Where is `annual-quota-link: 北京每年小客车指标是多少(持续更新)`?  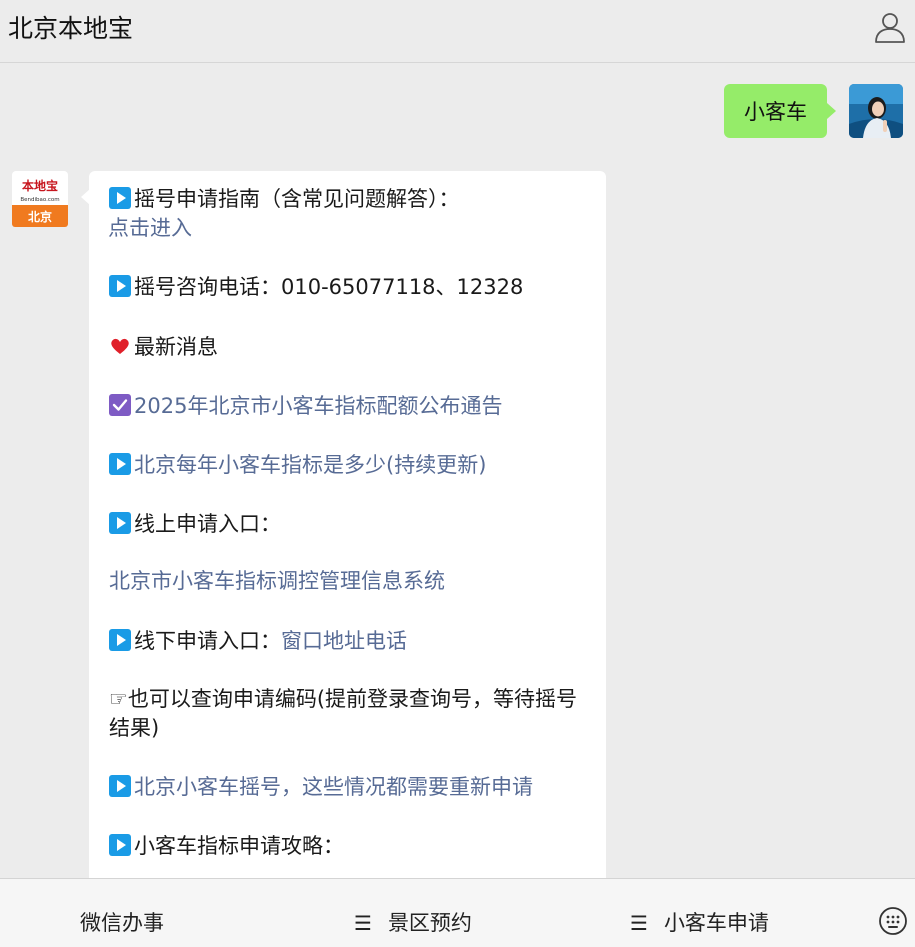 annual-quota-link: 北京每年小客车指标是多少(持续更新) is located at coordinates (310, 465).